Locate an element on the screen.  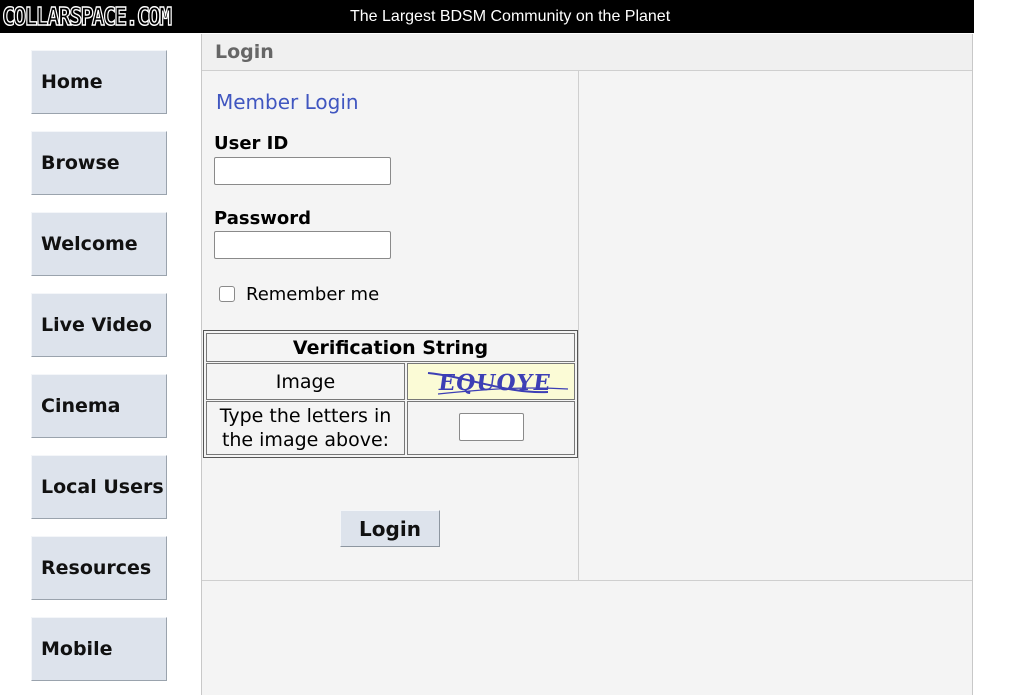
nav-resources-button: Resources is located at coordinates (99, 568).